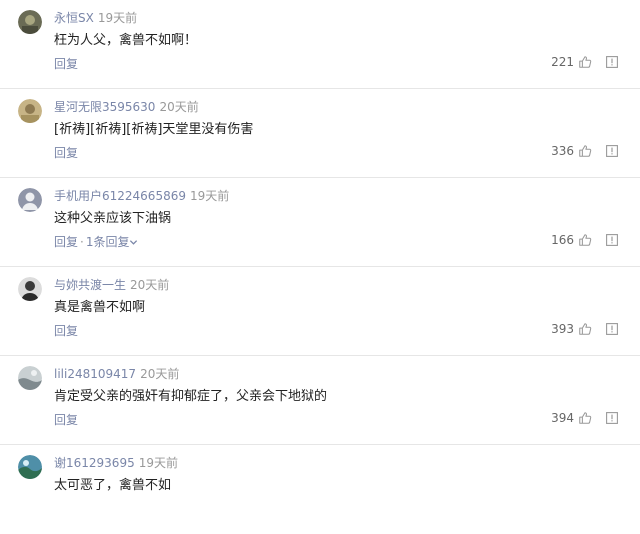 The width and height of the screenshot is (640, 534). I want to click on comment-text: 肯定受父亲的强奸有抑郁症了，父亲会下地狱的, so click(191, 396).